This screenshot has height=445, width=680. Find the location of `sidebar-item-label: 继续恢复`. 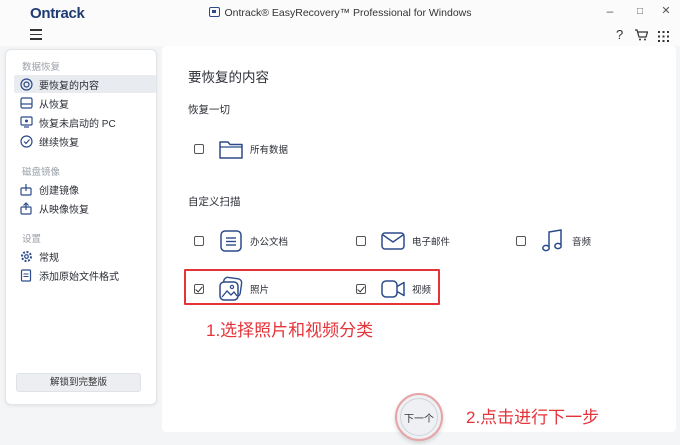

sidebar-item-label: 继续恢复 is located at coordinates (59, 143).